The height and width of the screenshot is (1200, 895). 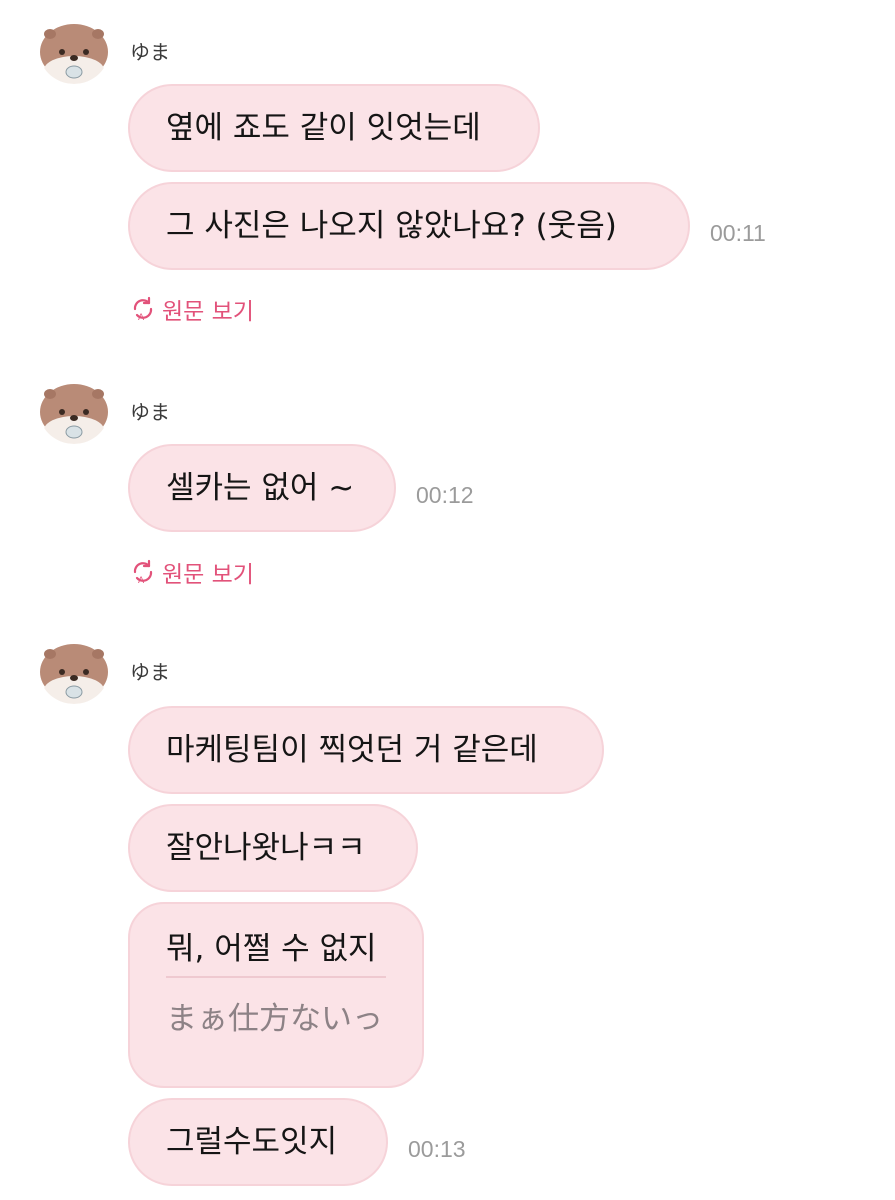 What do you see at coordinates (273, 848) in the screenshot?
I see `message-bubble: 잘안나왓나ㅋㅋ` at bounding box center [273, 848].